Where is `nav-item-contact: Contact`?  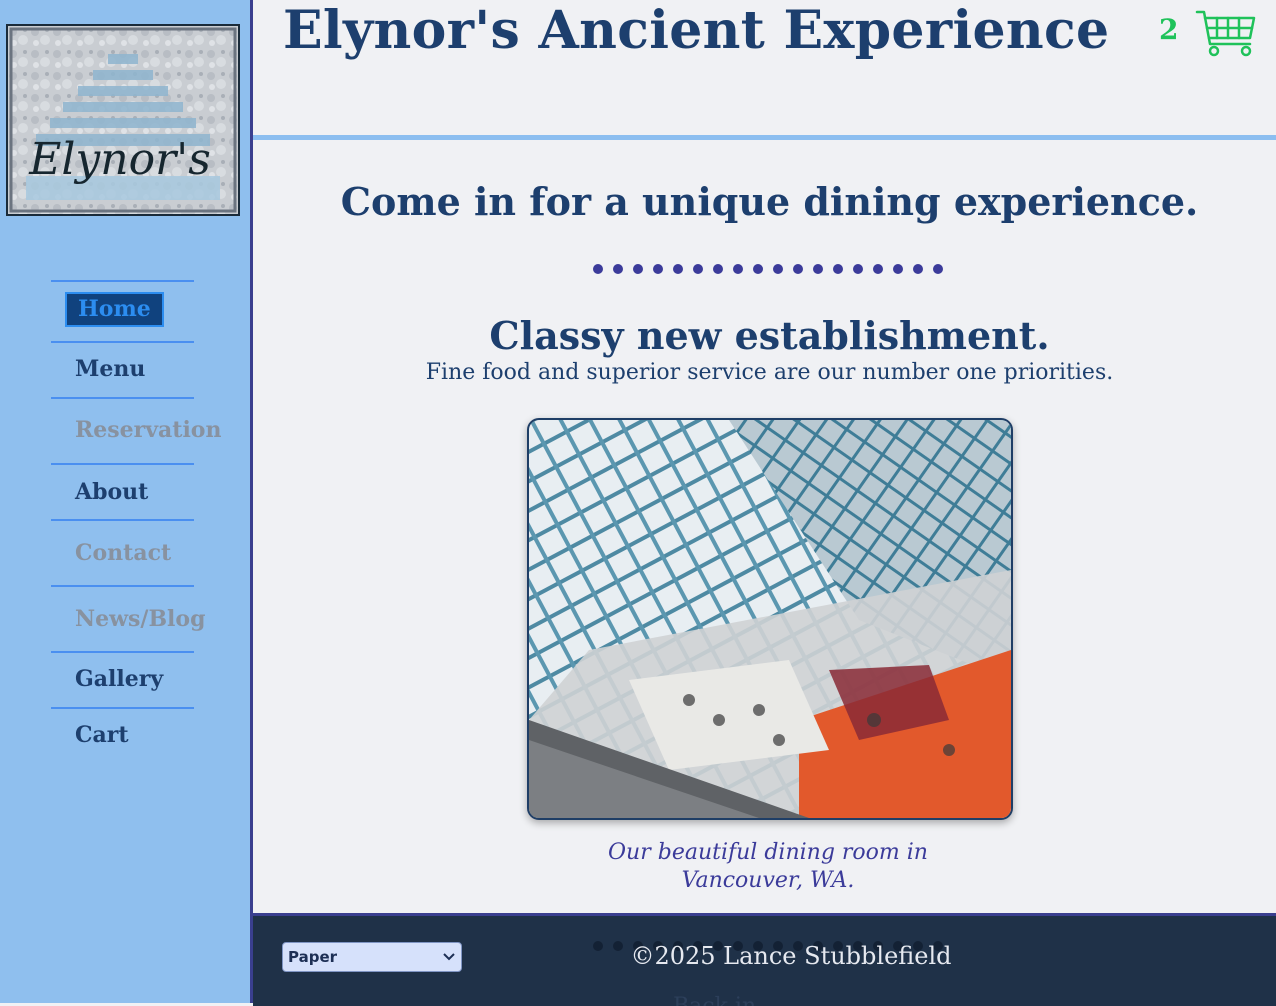 nav-item-contact: Contact is located at coordinates (122, 554).